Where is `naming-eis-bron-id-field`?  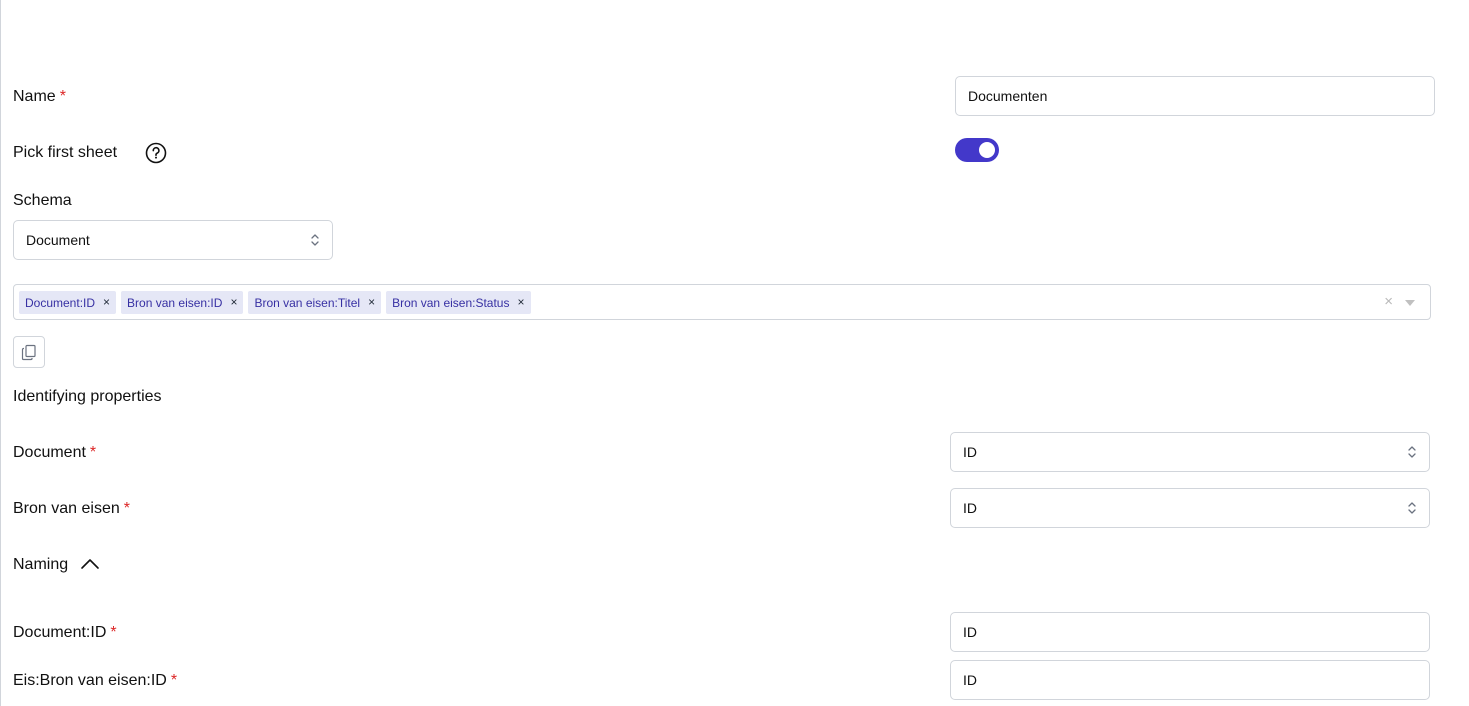 naming-eis-bron-id-field is located at coordinates (1190, 680).